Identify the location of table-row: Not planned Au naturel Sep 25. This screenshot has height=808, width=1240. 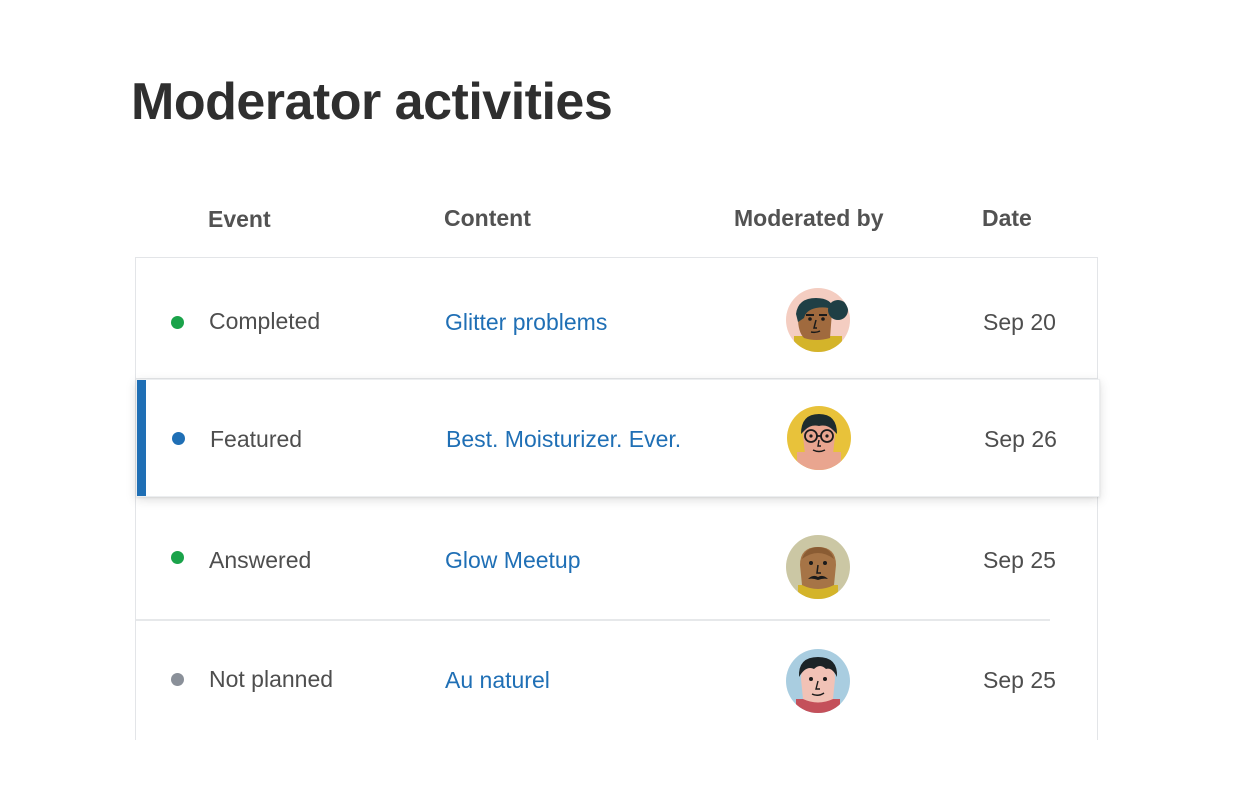
(616, 681).